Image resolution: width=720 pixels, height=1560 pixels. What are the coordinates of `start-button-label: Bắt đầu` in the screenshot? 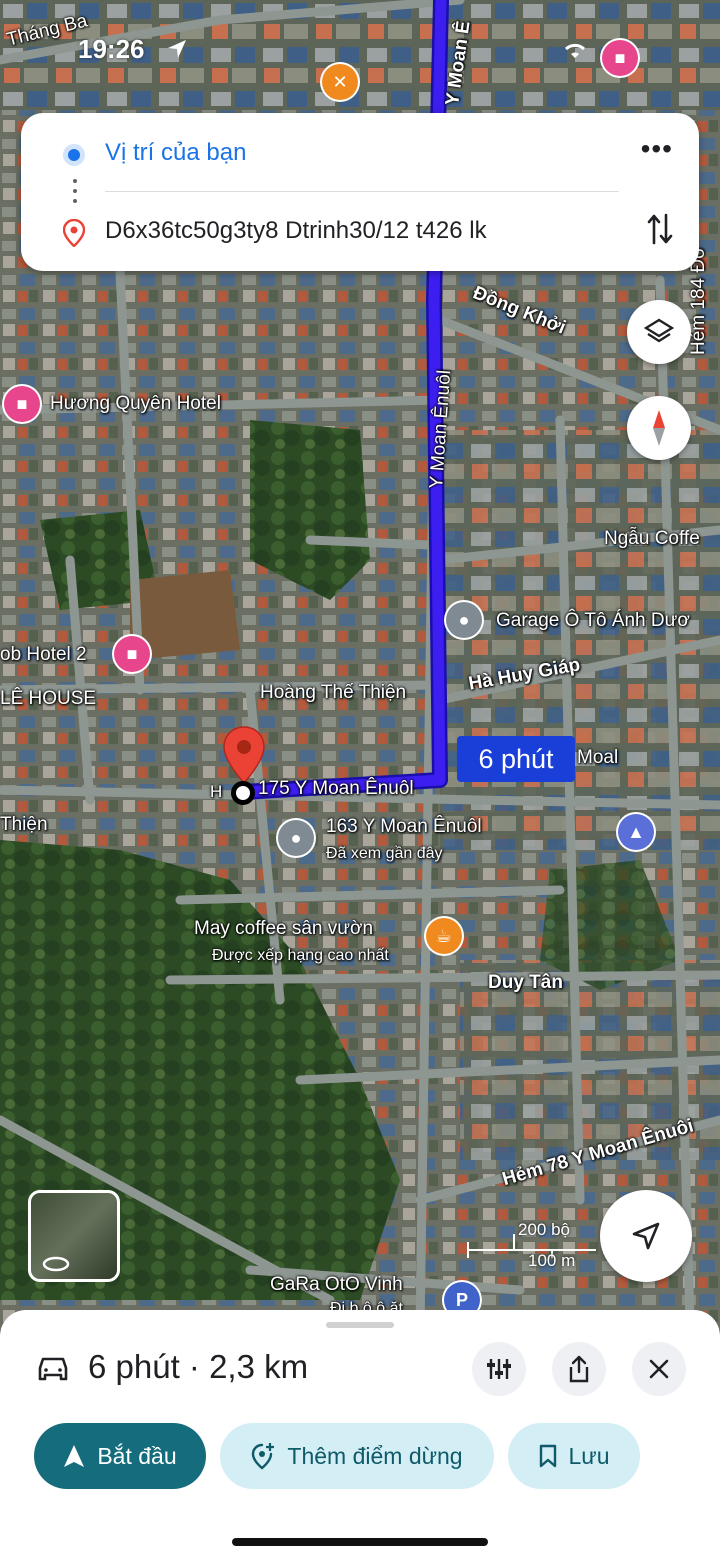 It's located at (137, 1455).